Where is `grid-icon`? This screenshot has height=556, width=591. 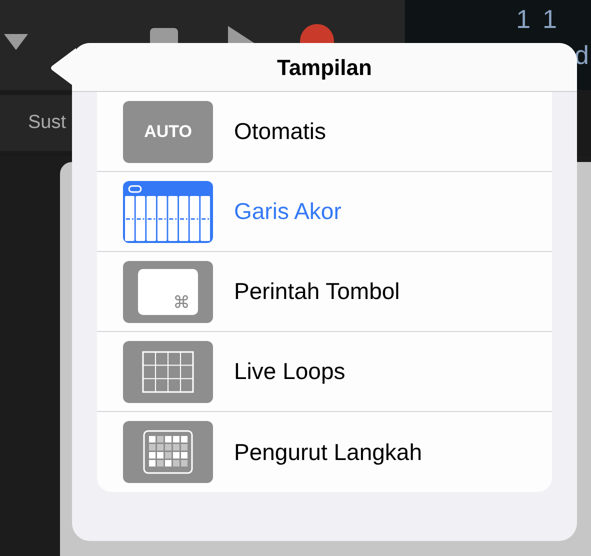
grid-icon is located at coordinates (168, 371).